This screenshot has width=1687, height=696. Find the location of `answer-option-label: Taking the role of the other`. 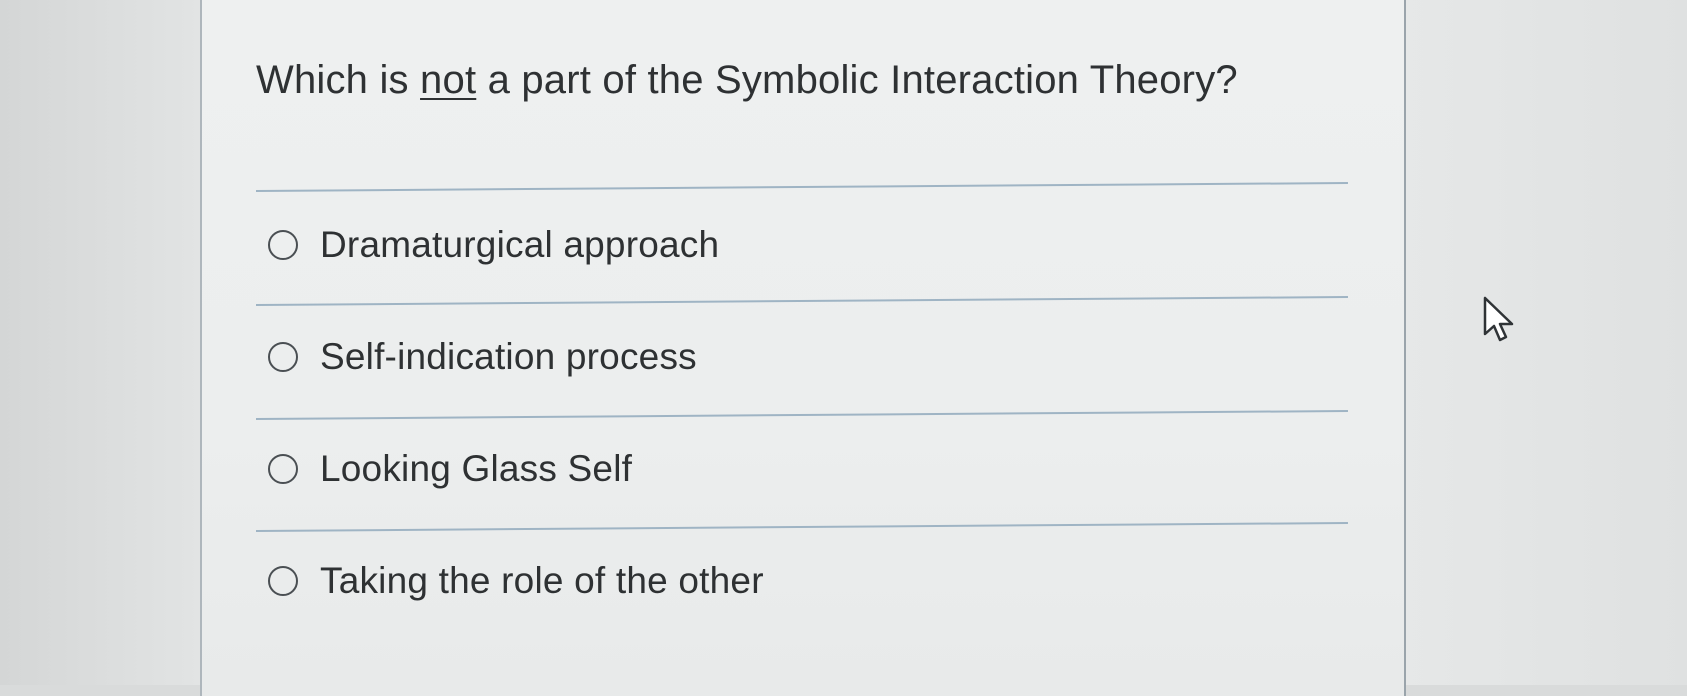

answer-option-label: Taking the role of the other is located at coordinates (542, 580).